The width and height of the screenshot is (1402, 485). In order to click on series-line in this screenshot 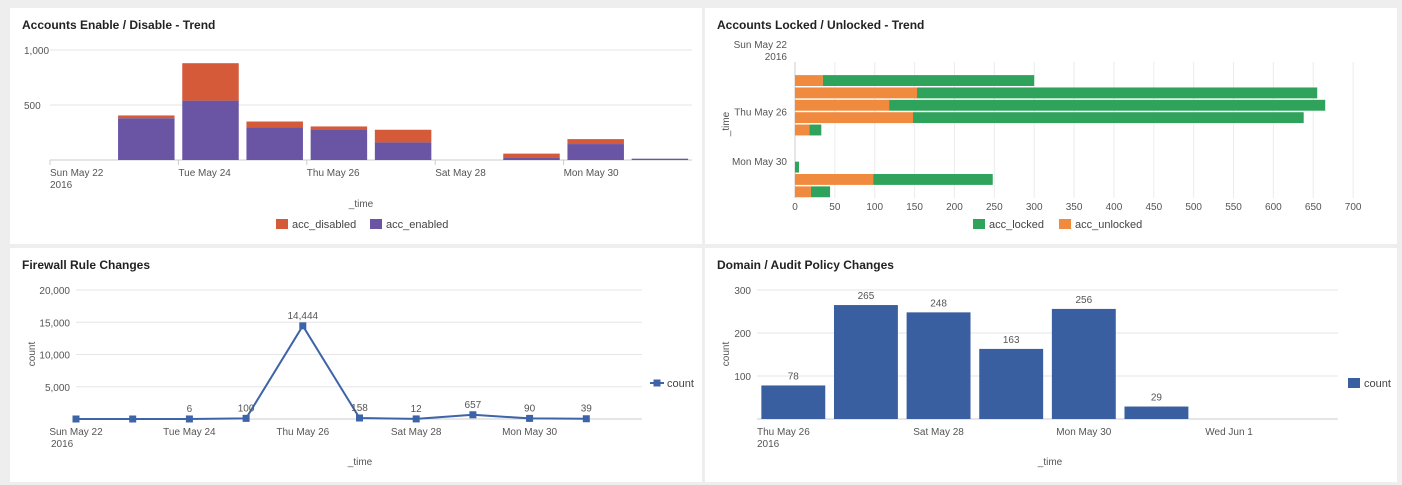, I will do `click(331, 371)`.